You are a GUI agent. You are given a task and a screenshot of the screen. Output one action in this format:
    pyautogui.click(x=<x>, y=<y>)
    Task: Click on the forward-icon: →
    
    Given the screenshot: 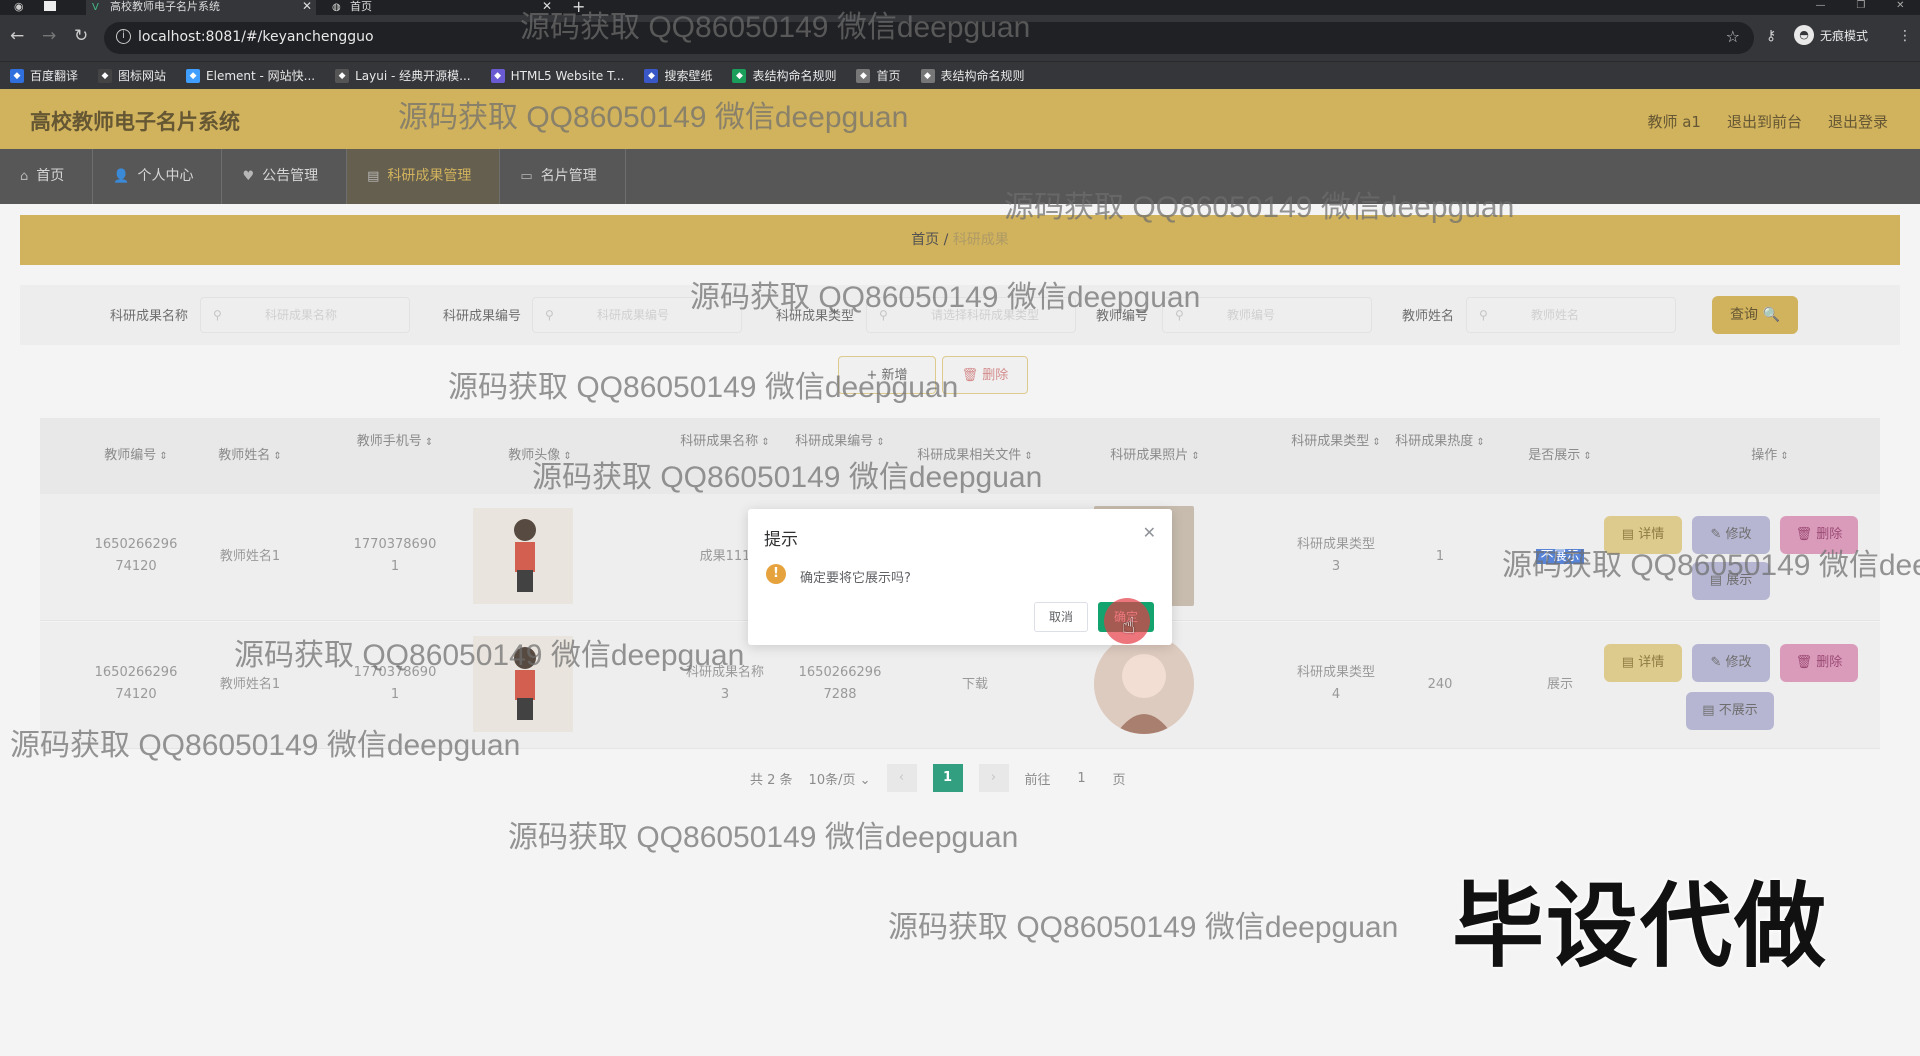 What is the action you would take?
    pyautogui.click(x=49, y=36)
    